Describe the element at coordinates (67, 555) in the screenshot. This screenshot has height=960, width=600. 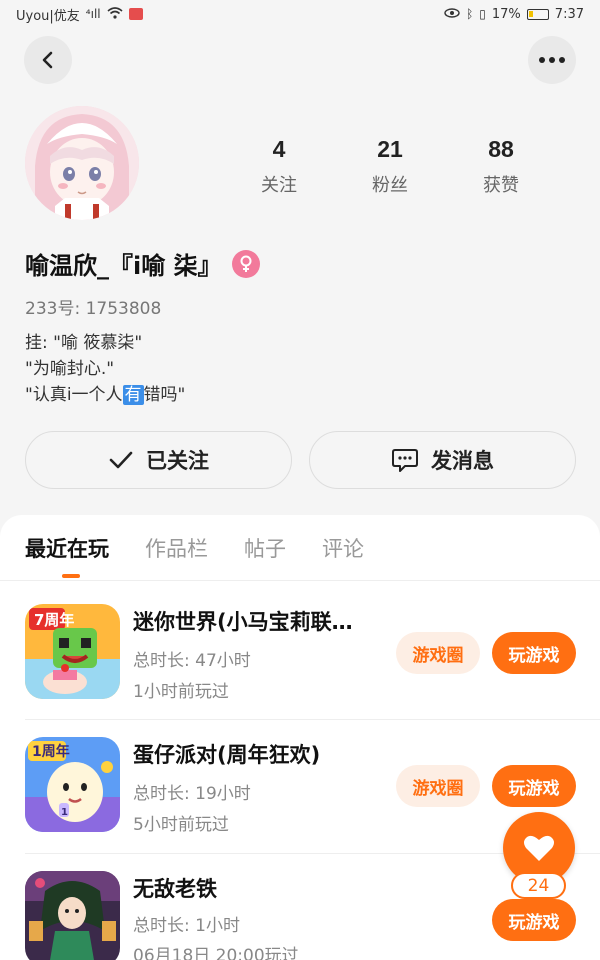
I see `tab-recently-played: 最近在玩` at that location.